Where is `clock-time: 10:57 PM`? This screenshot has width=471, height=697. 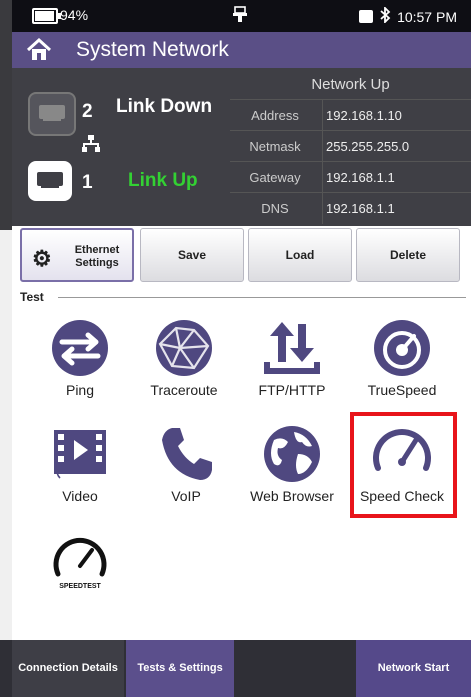
clock-time: 10:57 PM is located at coordinates (427, 16).